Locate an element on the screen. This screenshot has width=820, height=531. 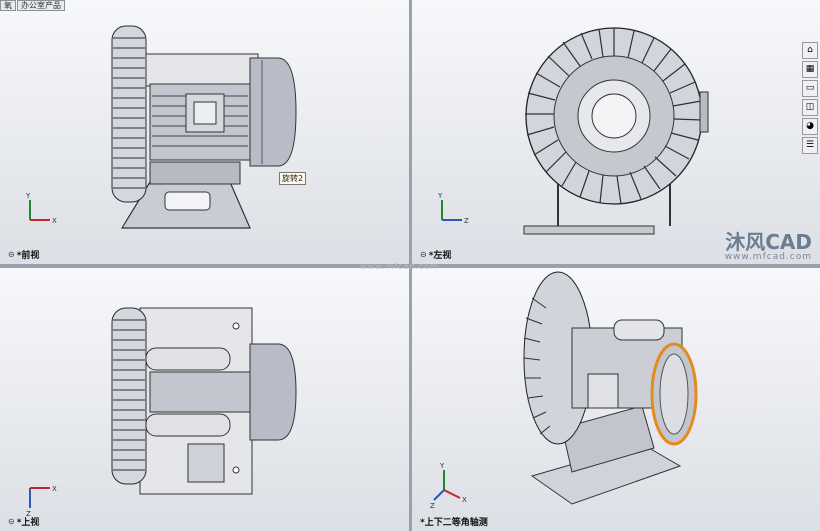
watermark: 沐风CAD www.mfcad.com is located at coordinates (768, 247).